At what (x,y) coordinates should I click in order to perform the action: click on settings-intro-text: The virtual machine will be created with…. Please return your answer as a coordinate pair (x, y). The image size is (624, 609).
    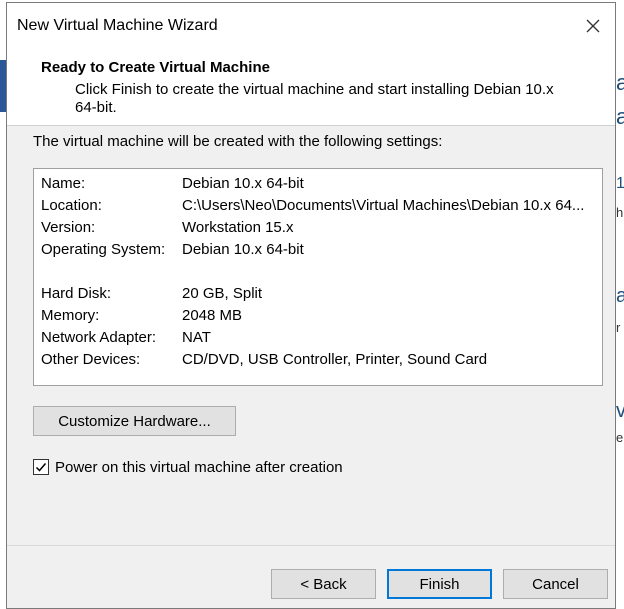
    Looking at the image, I should click on (238, 141).